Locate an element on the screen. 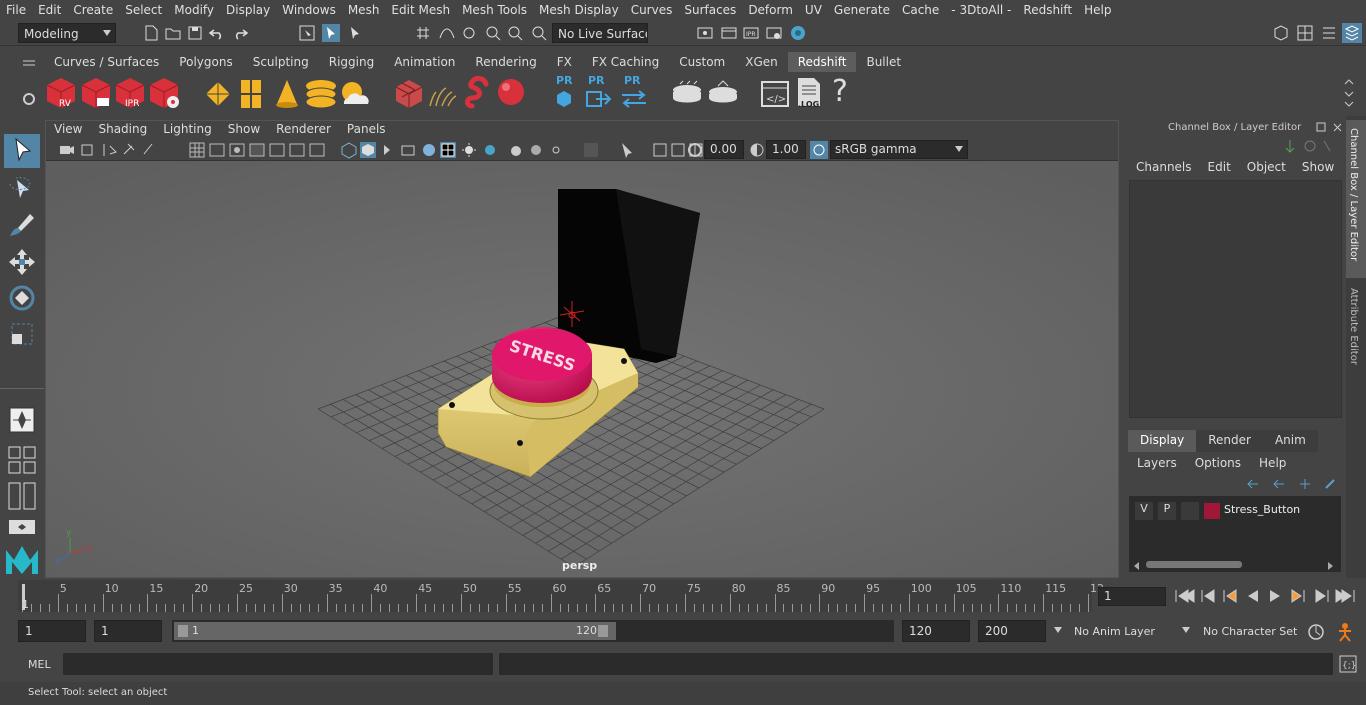 Image resolution: width=1366 pixels, height=705 pixels. snap-view-icon is located at coordinates (493, 33).